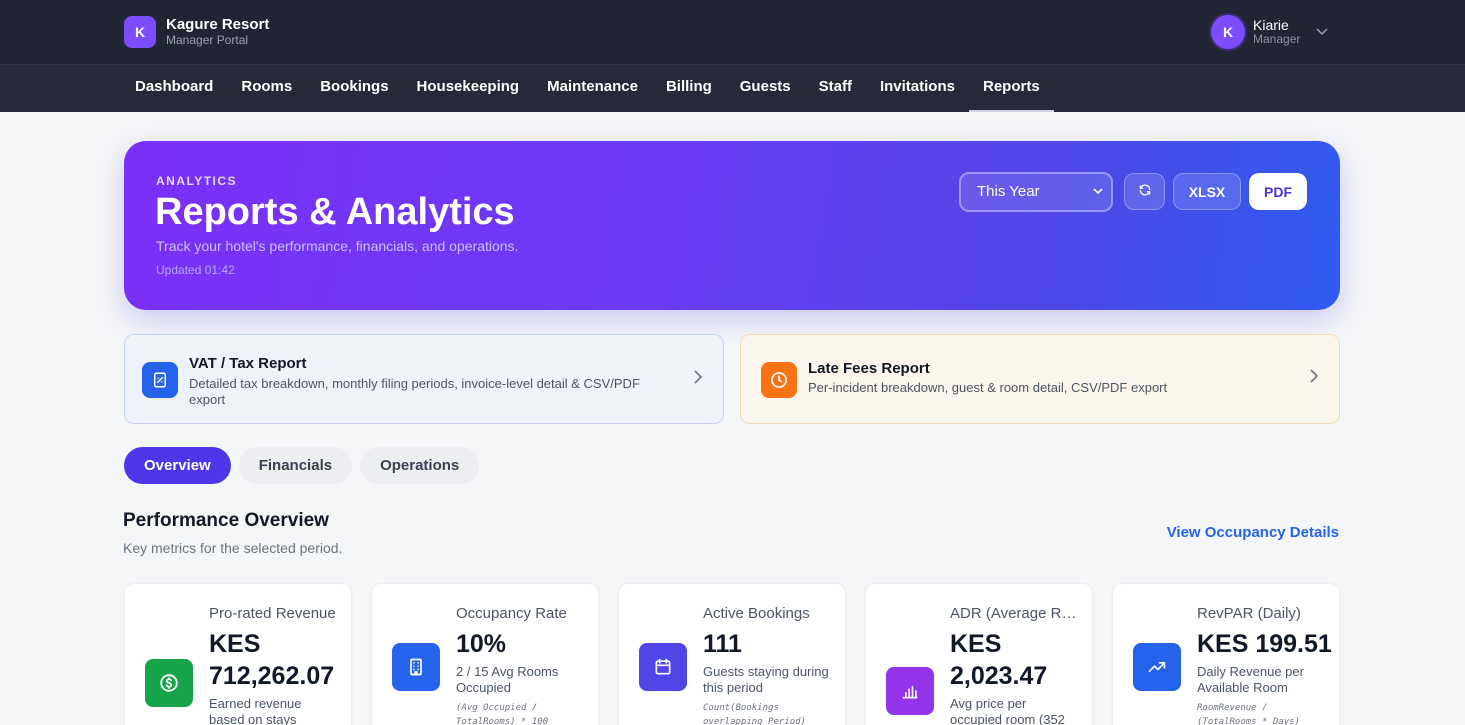 This screenshot has height=725, width=1465. Describe the element at coordinates (1264, 644) in the screenshot. I see `kpi-value: KES 199.51` at that location.